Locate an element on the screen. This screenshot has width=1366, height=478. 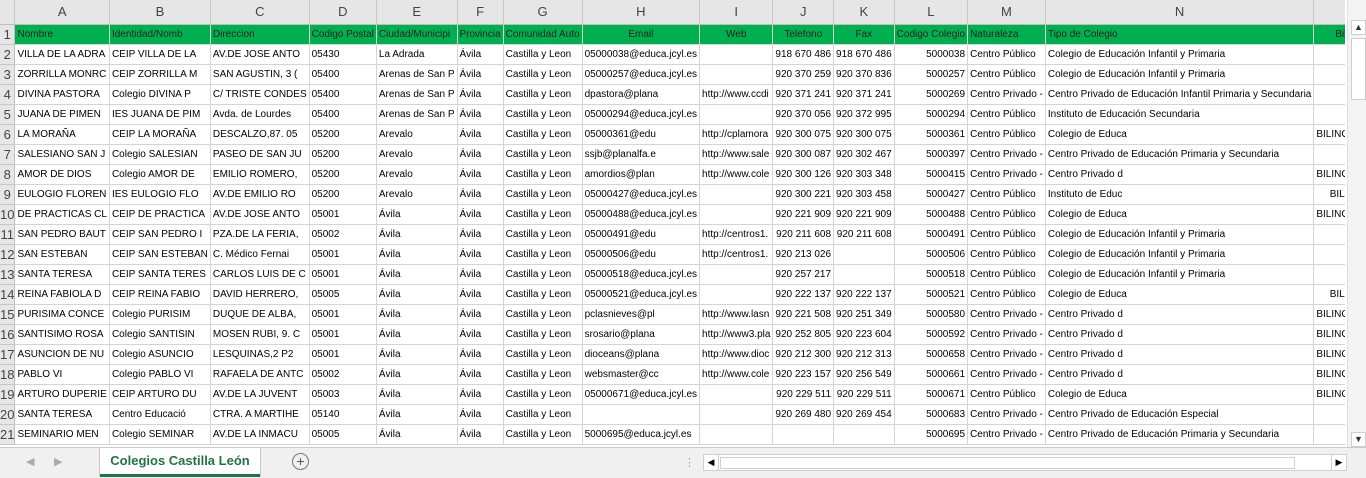
row-header: 3 is located at coordinates (8, 74).